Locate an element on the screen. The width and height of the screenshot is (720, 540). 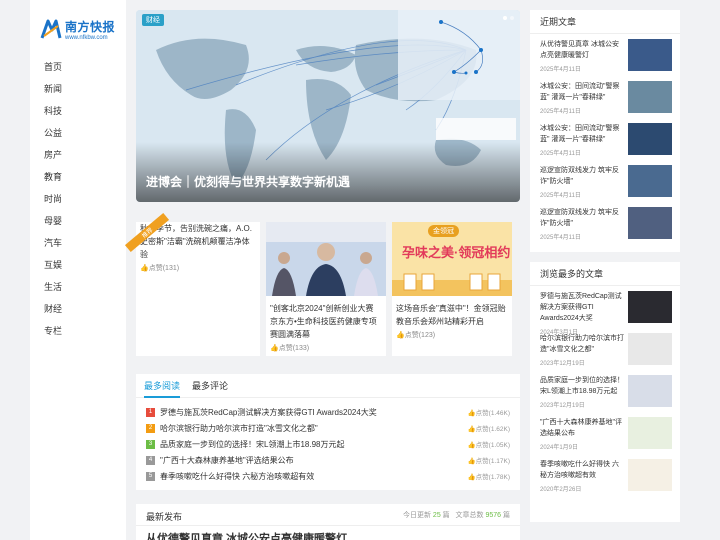
nav-item: 教育 is located at coordinates (78, 177).